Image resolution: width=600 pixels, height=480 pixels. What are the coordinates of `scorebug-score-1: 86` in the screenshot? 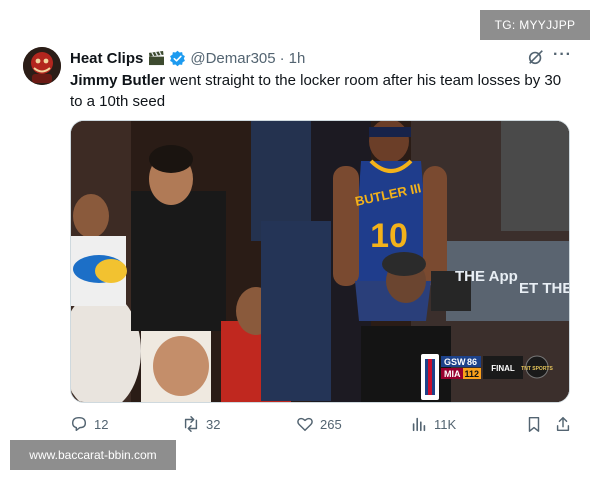 It's located at (472, 362).